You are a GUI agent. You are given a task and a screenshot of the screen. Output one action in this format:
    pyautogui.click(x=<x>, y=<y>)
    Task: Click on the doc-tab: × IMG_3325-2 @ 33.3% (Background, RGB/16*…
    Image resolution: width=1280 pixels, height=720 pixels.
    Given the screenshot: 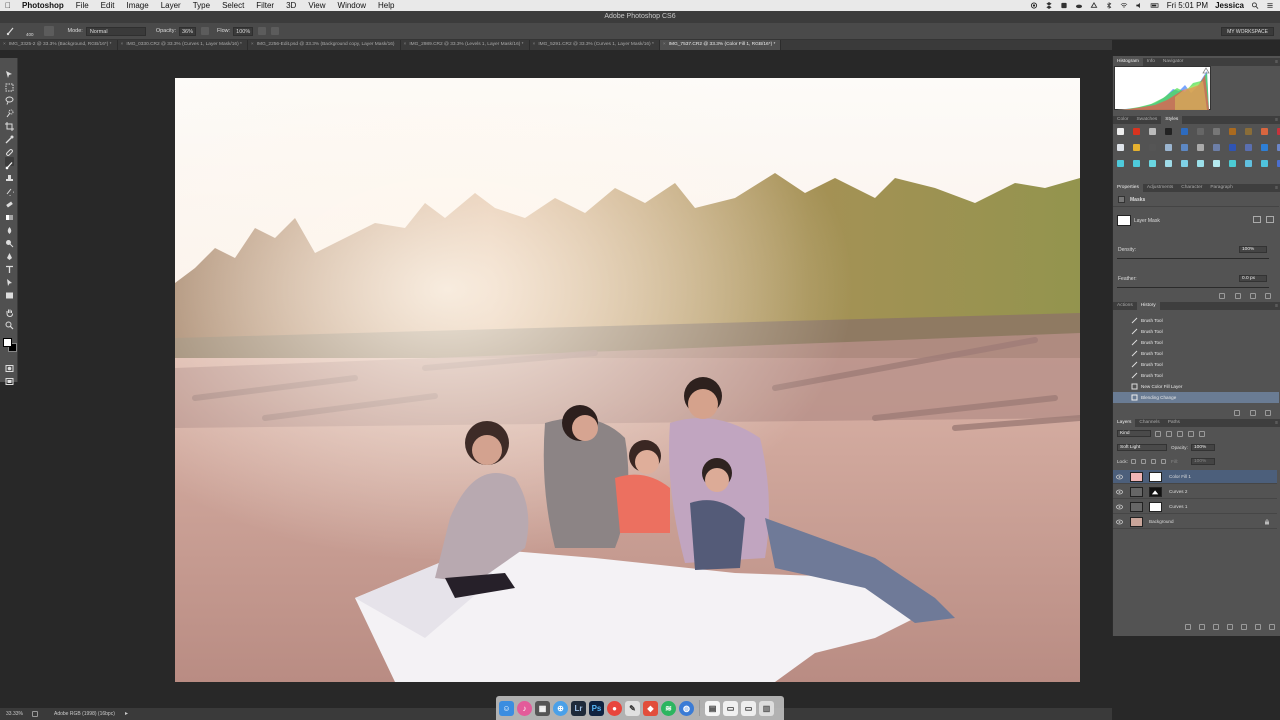 What is the action you would take?
    pyautogui.click(x=59, y=45)
    